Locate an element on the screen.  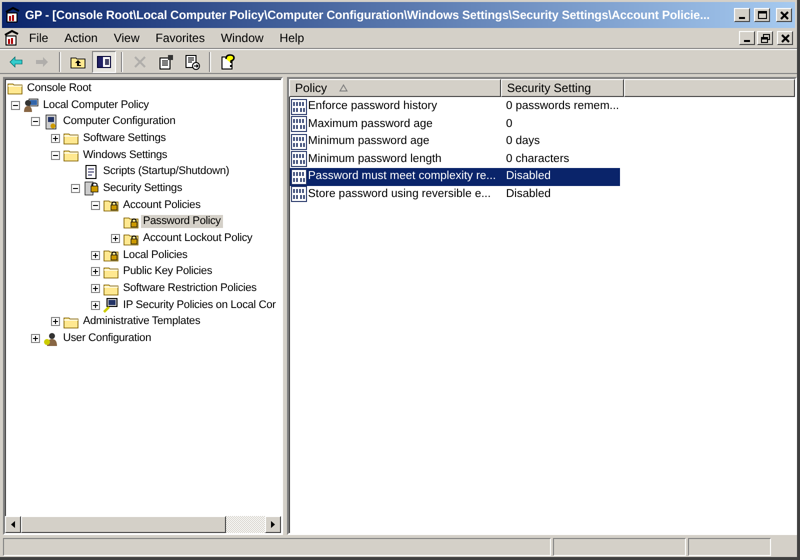
table-cell-text: 0 days is located at coordinates (522, 142).